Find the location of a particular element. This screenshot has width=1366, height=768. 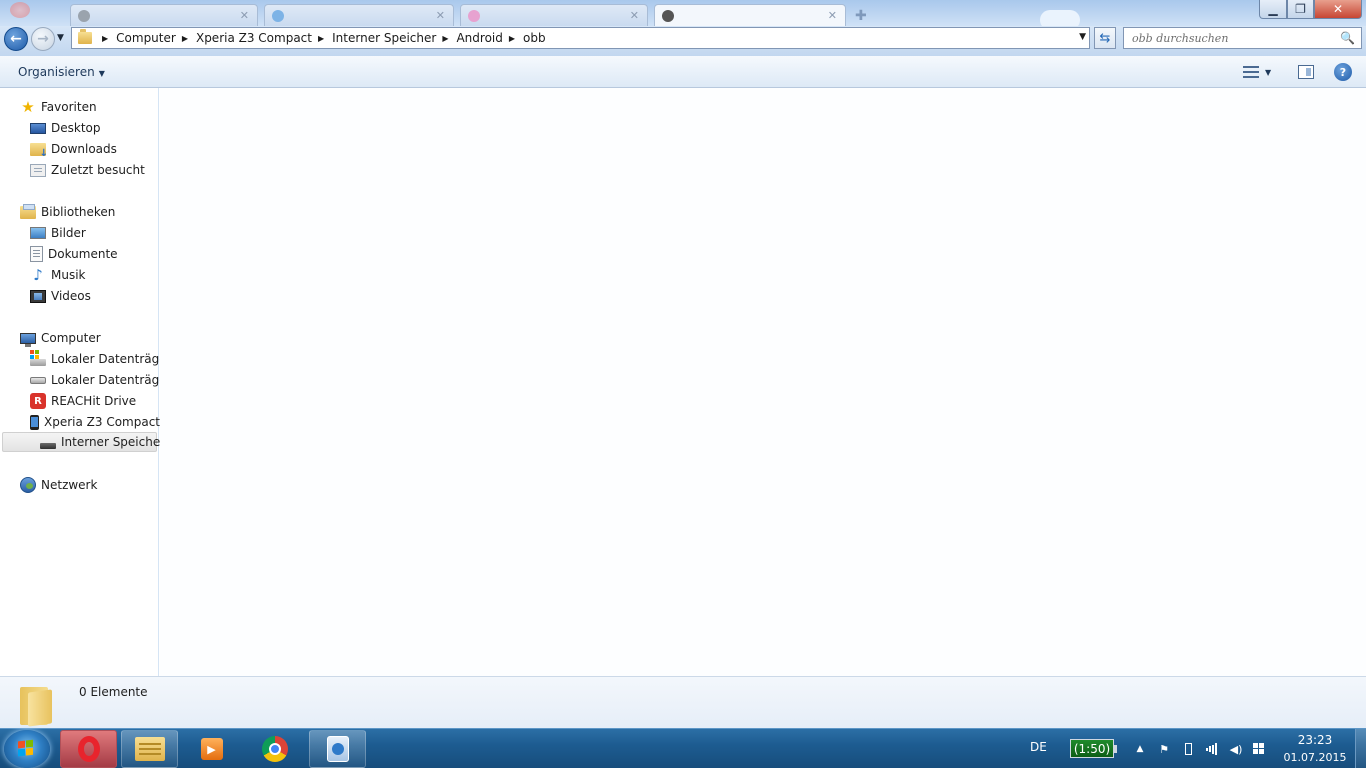

nav-documents: Dokumente is located at coordinates (74, 254).